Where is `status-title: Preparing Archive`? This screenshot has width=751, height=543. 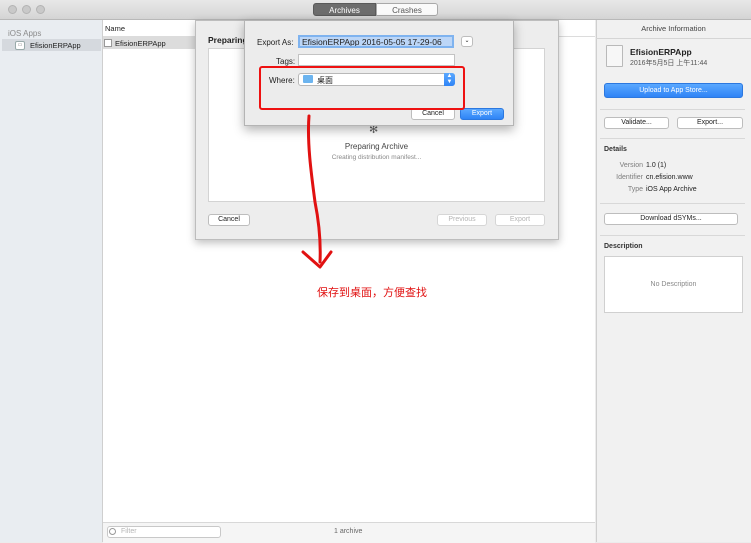 status-title: Preparing Archive is located at coordinates (376, 146).